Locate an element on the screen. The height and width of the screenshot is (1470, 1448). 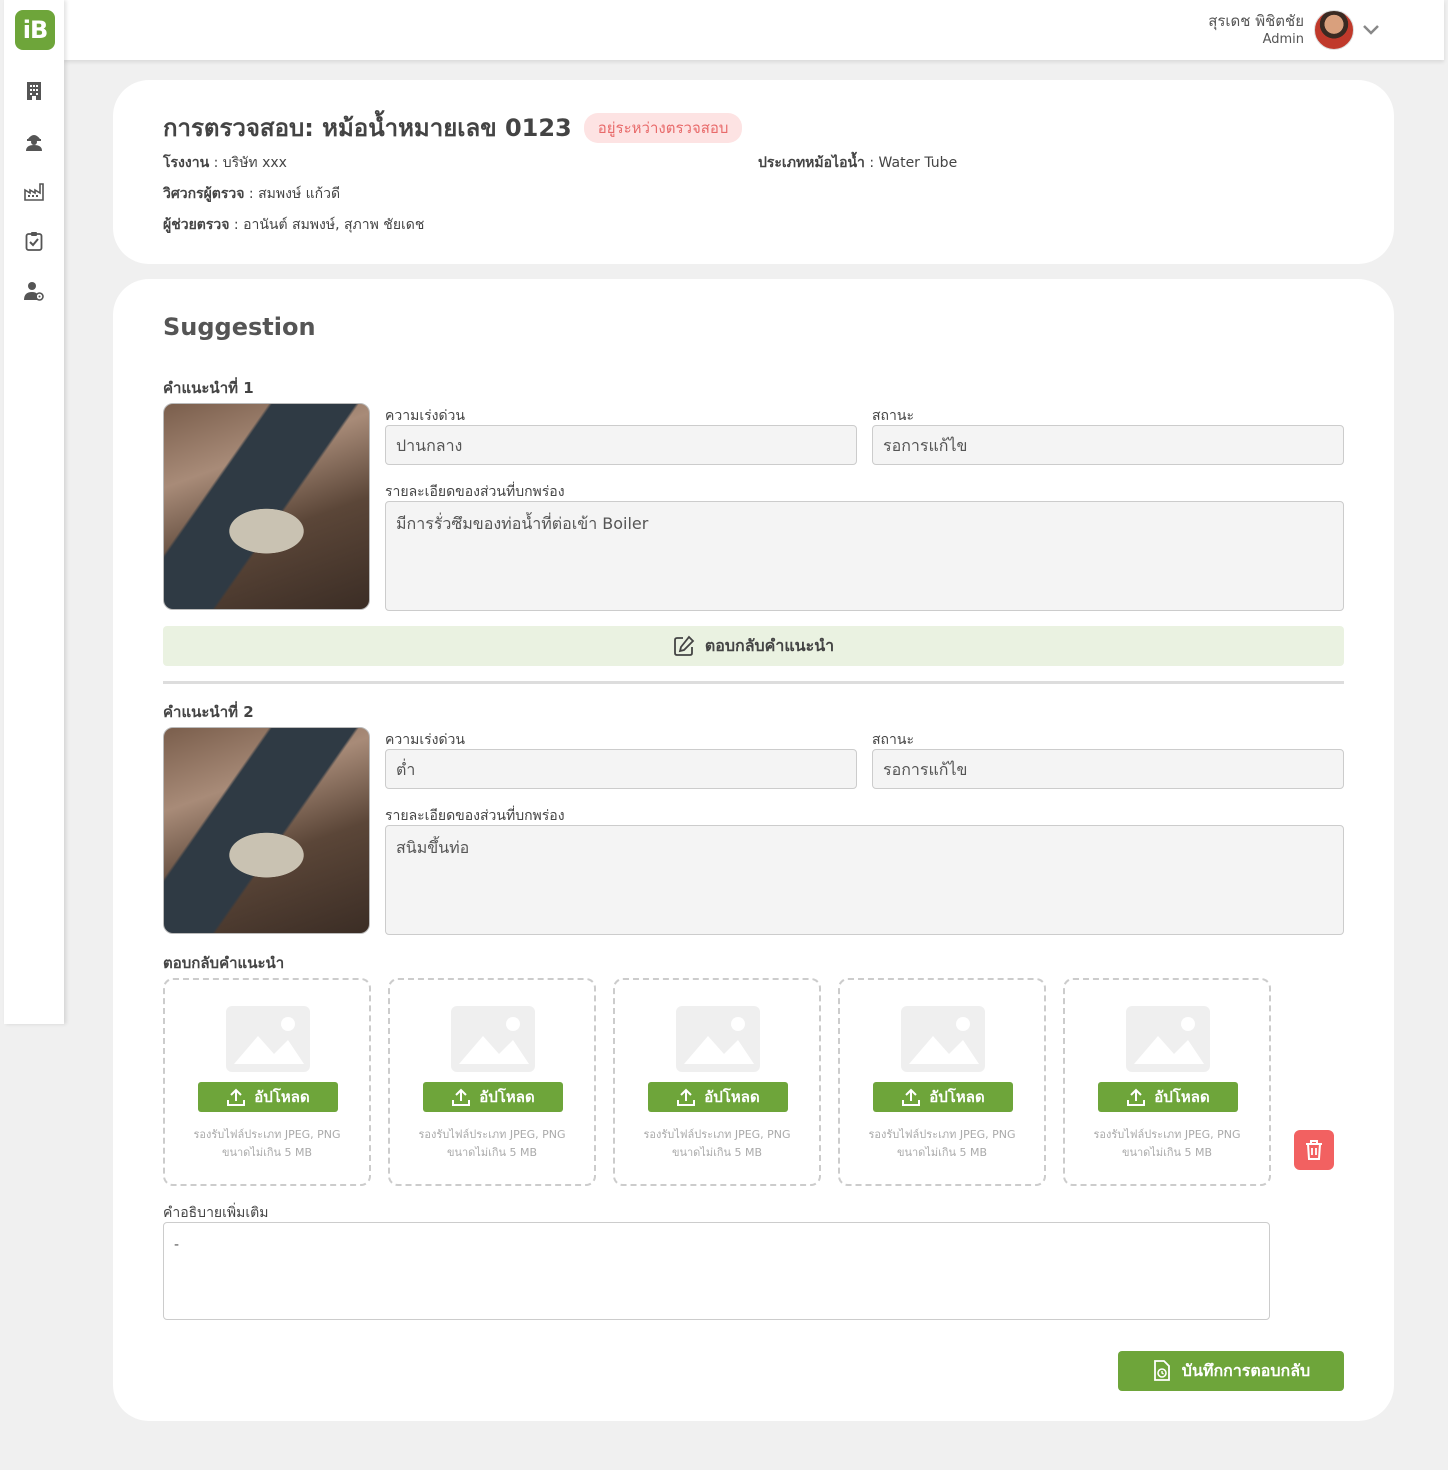
assistants-label: ผู้ช่วยตรวจ is located at coordinates (196, 225).